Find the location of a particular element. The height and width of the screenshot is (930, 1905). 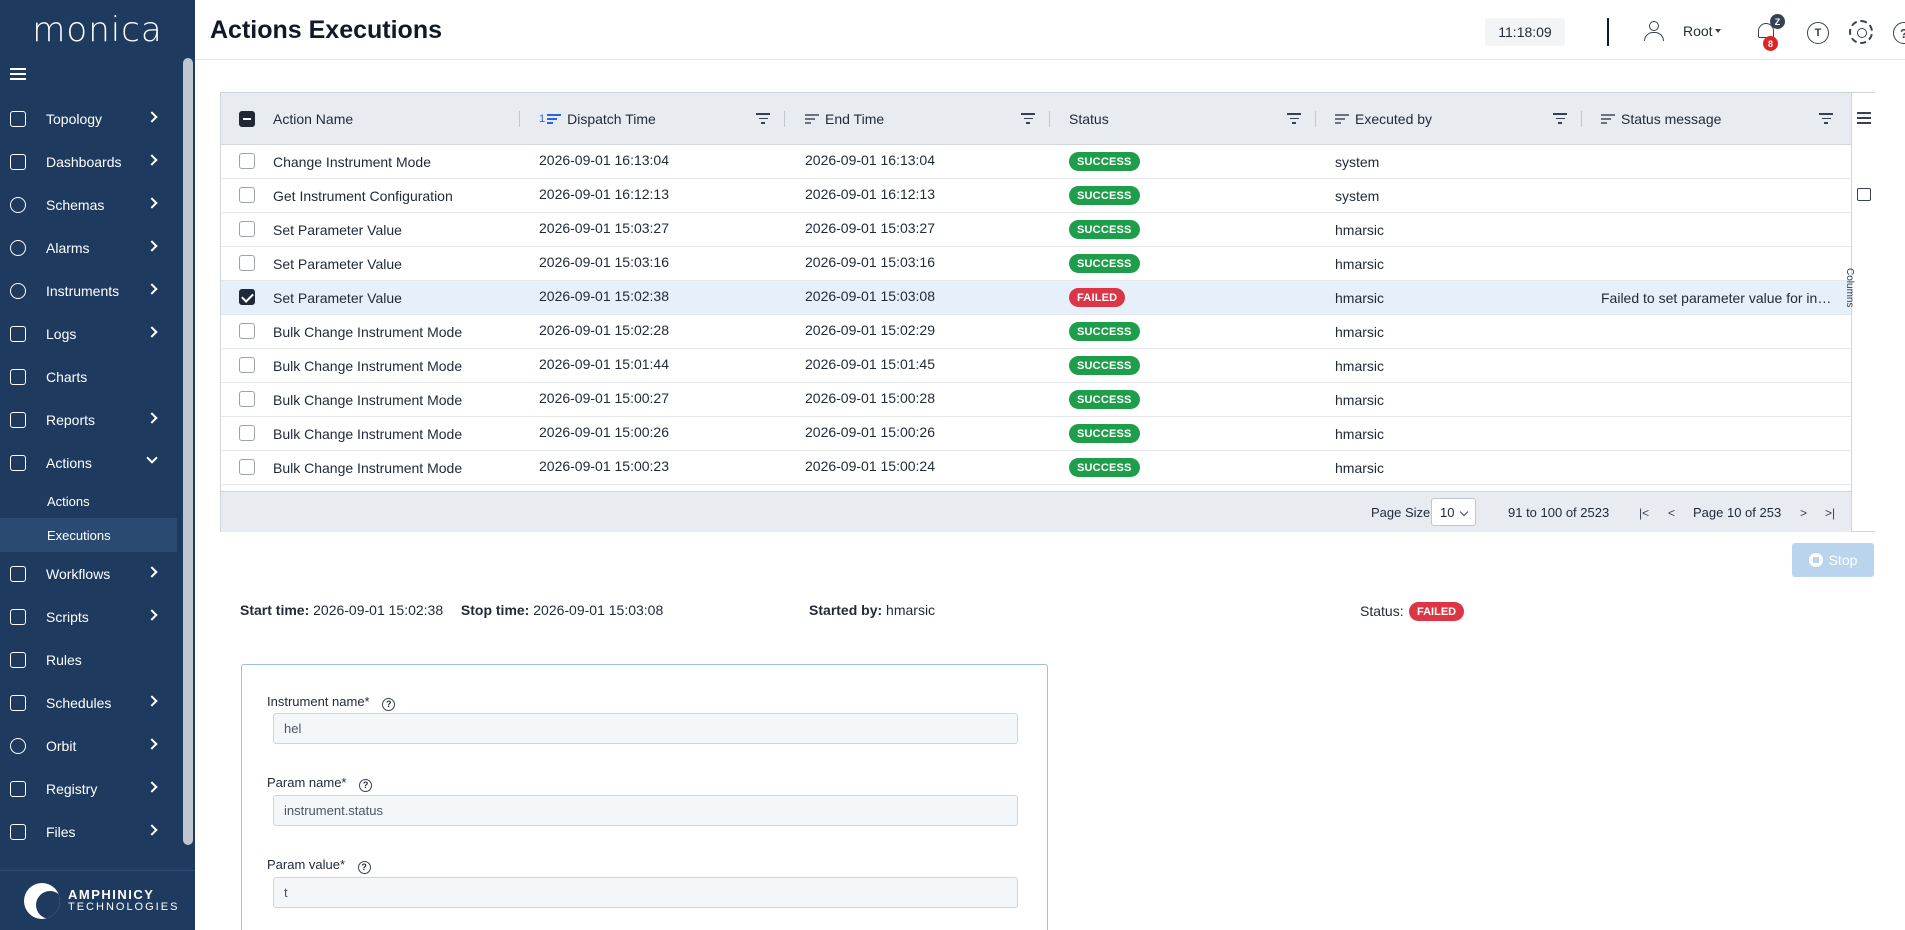

instrument-name-input: hel is located at coordinates (645, 728).